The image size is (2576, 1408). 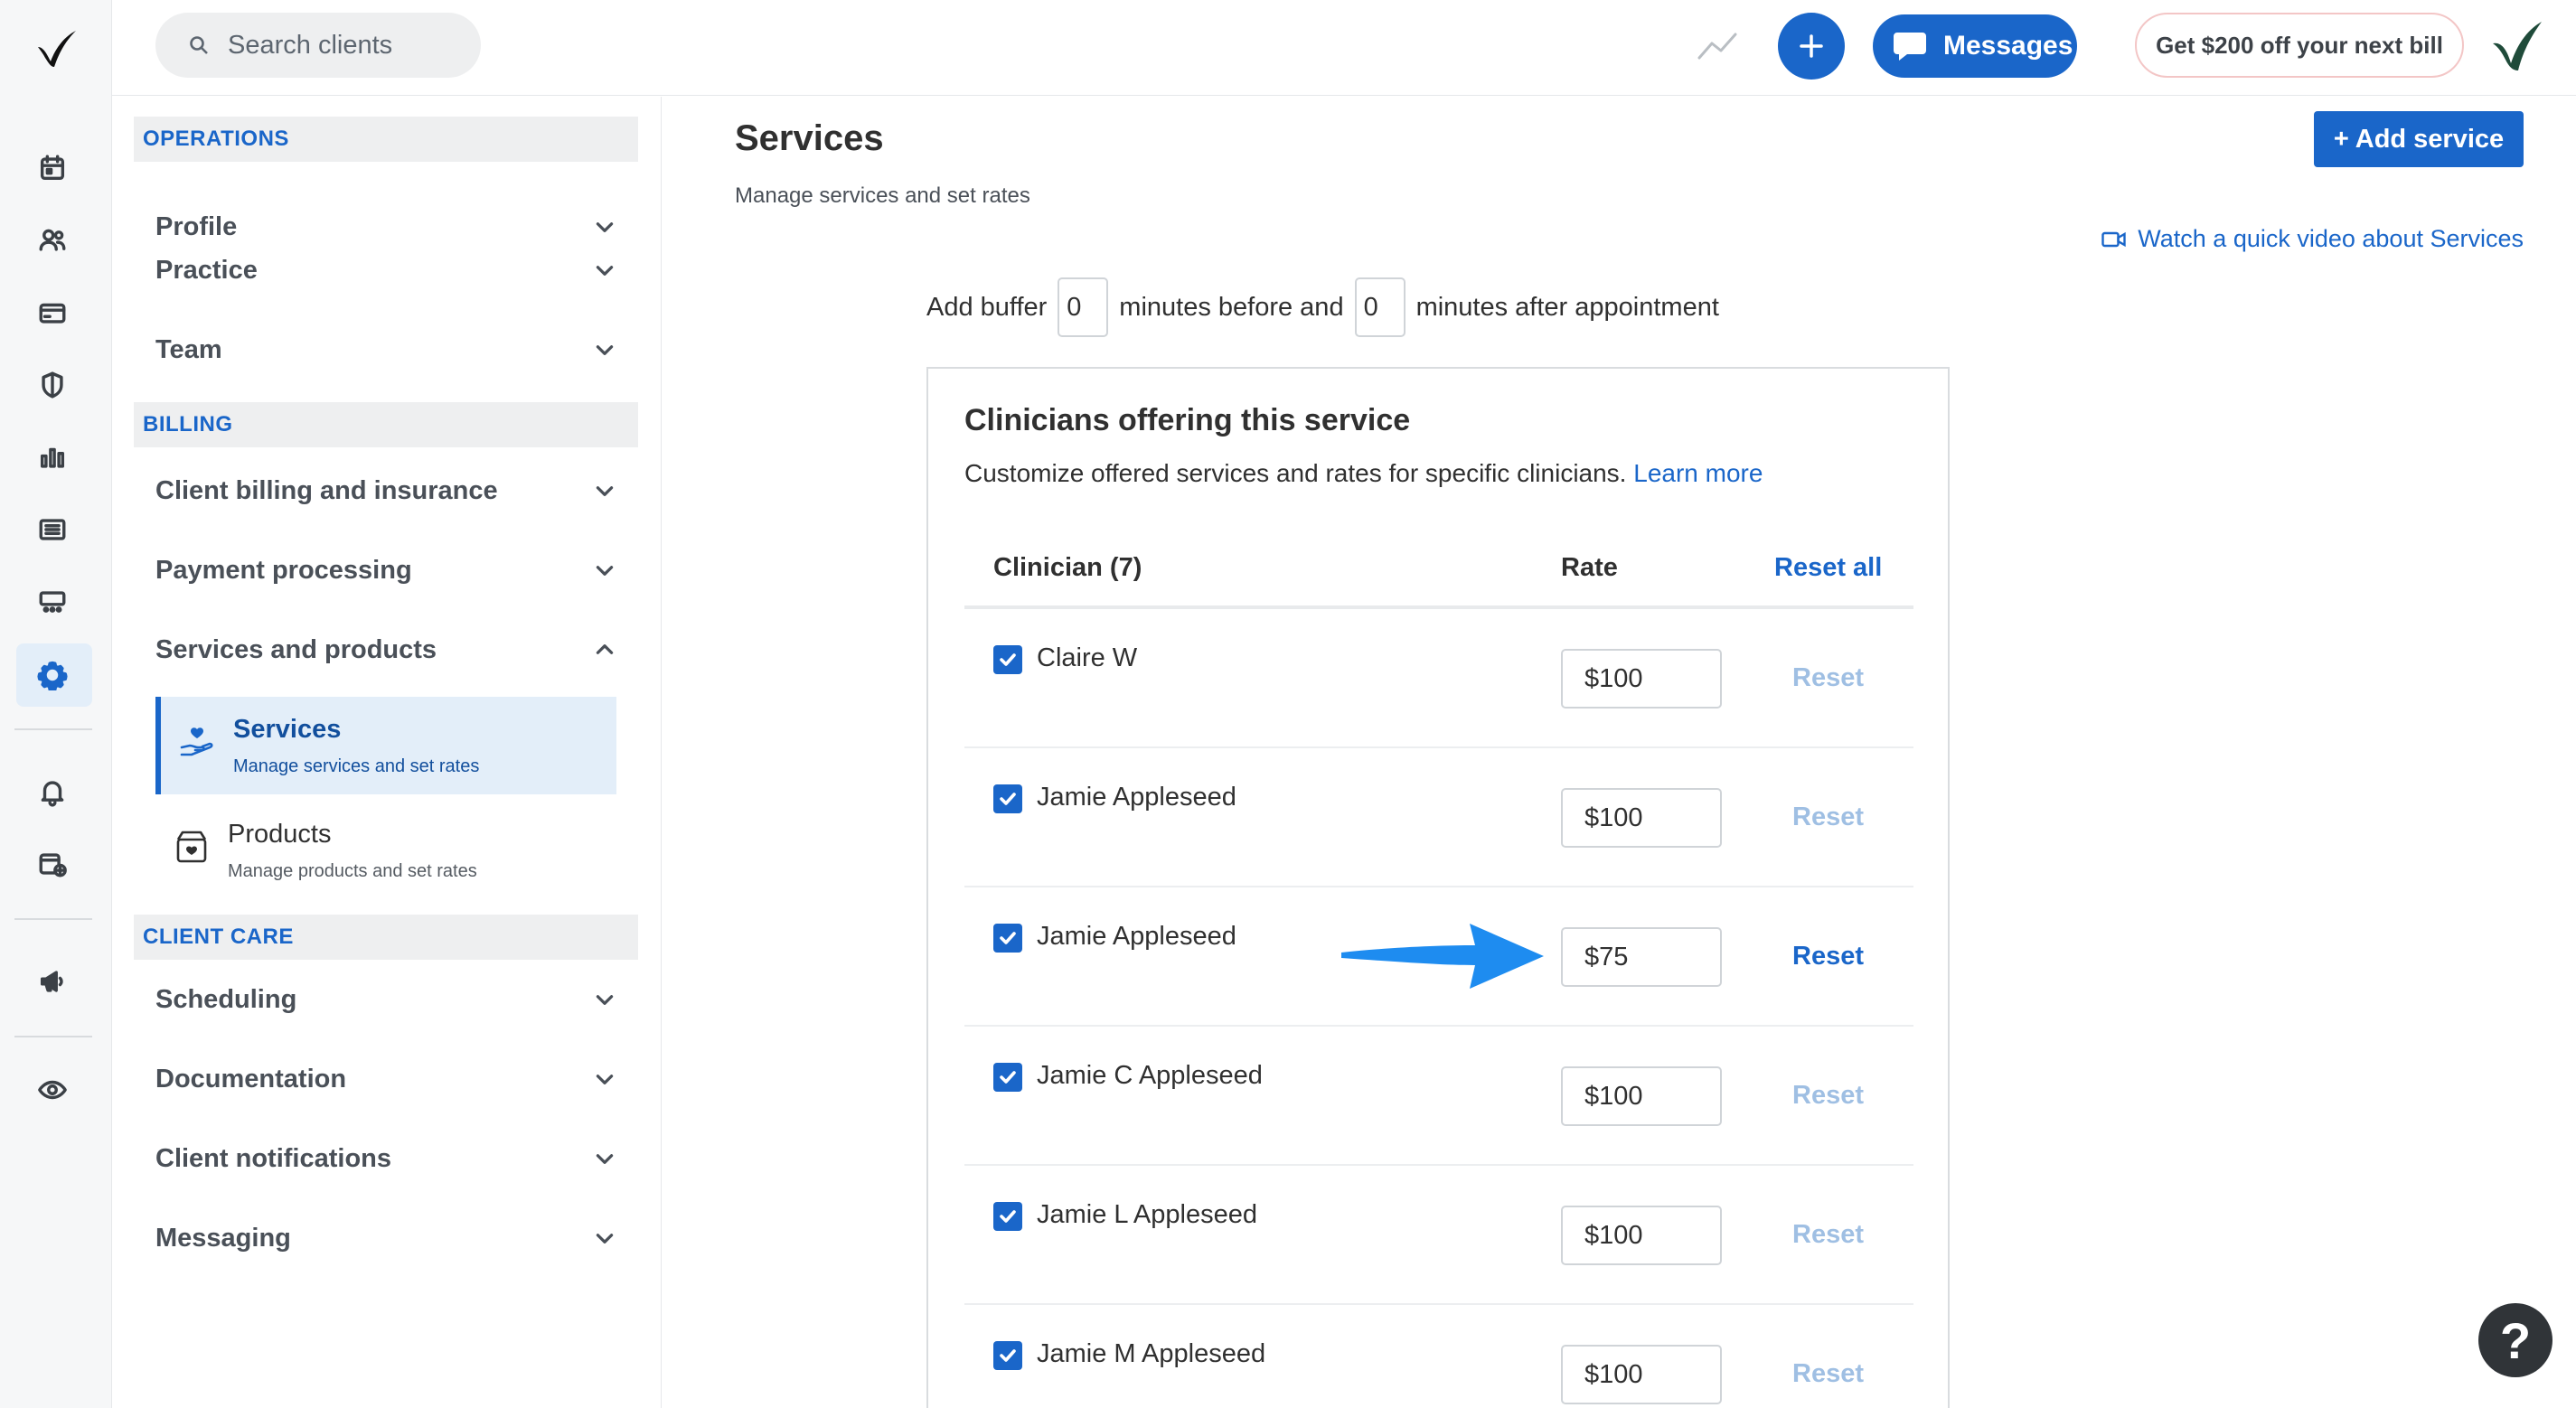 I want to click on table-row: Claire W $100 Reset, so click(x=1439, y=678).